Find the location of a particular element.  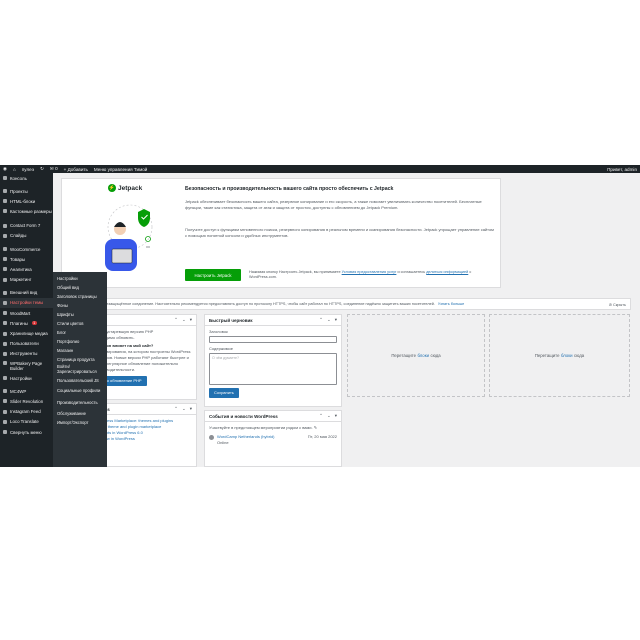

plugins-update-badge: 1 is located at coordinates (34, 323).